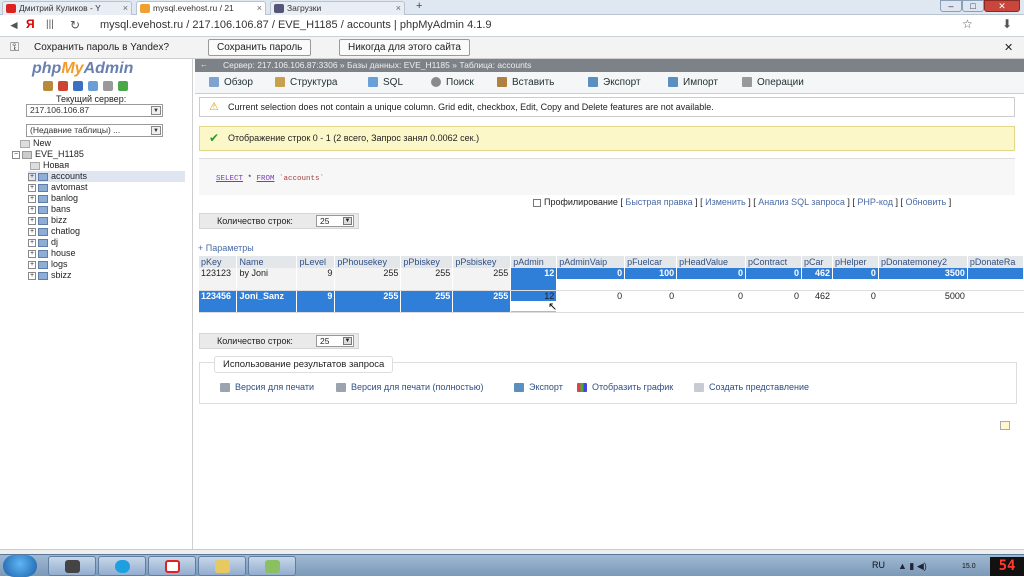 Image resolution: width=1024 pixels, height=577 pixels. What do you see at coordinates (482, 262) in the screenshot?
I see `column-header: pPsbiskey` at bounding box center [482, 262].